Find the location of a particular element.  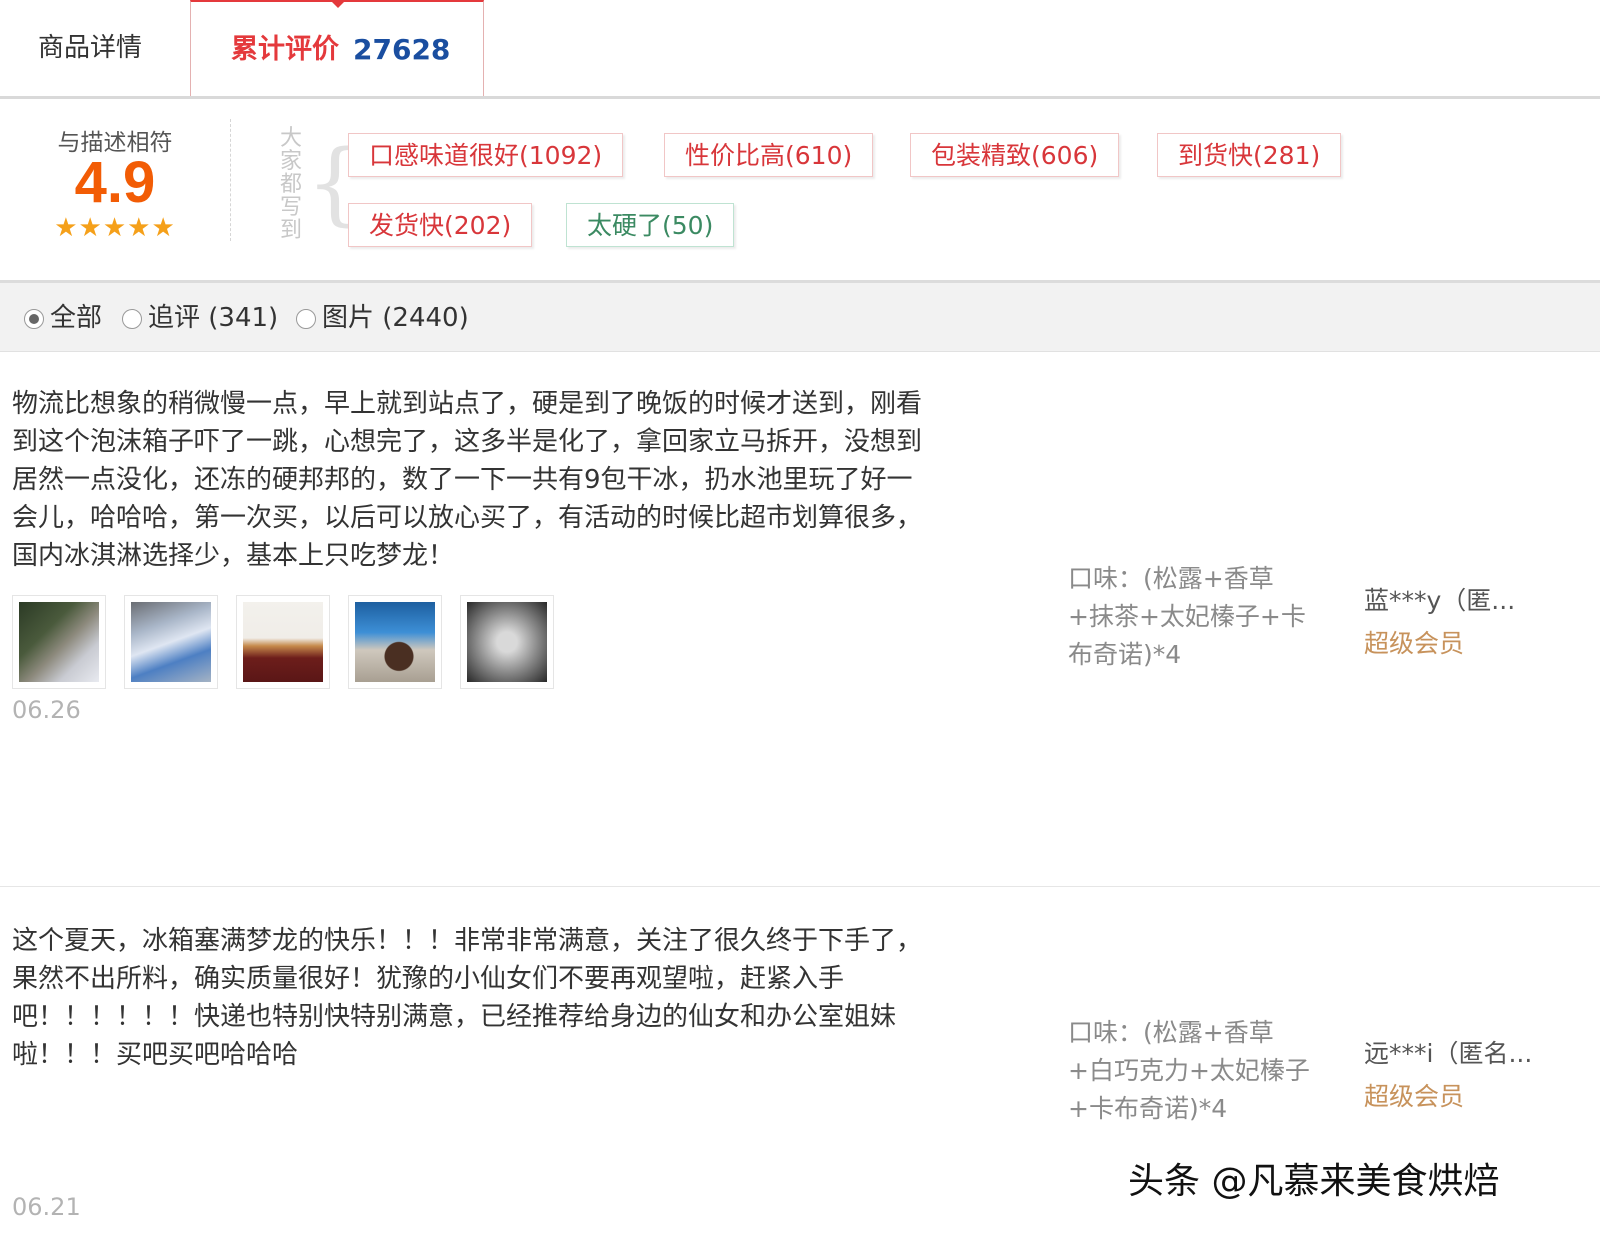

summary-divider is located at coordinates (230, 180).